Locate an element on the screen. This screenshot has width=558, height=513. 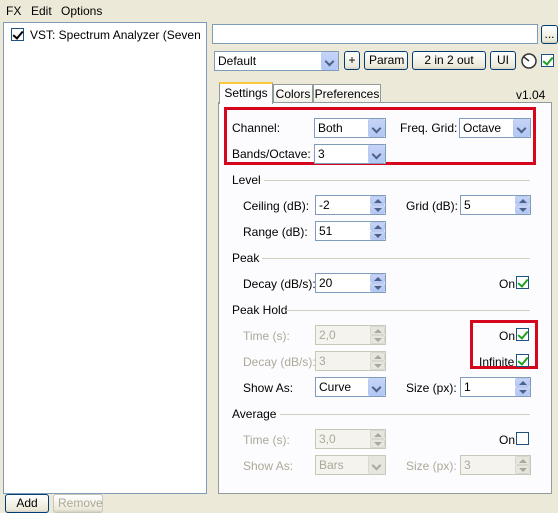
freq-grid-select: Octave is located at coordinates (495, 128).